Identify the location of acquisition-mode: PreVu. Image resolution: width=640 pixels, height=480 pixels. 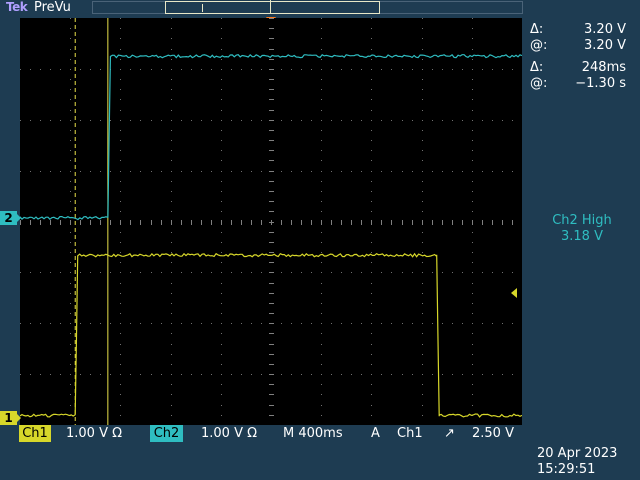
(52, 7).